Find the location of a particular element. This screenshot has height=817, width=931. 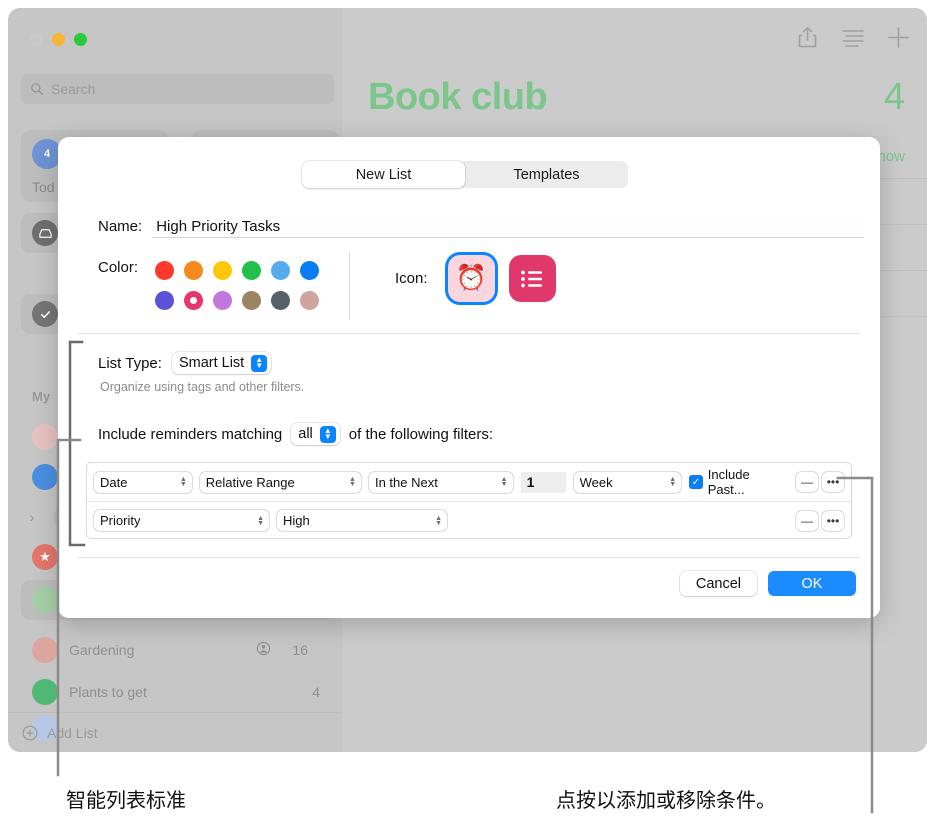

list-view-icon is located at coordinates (853, 38).